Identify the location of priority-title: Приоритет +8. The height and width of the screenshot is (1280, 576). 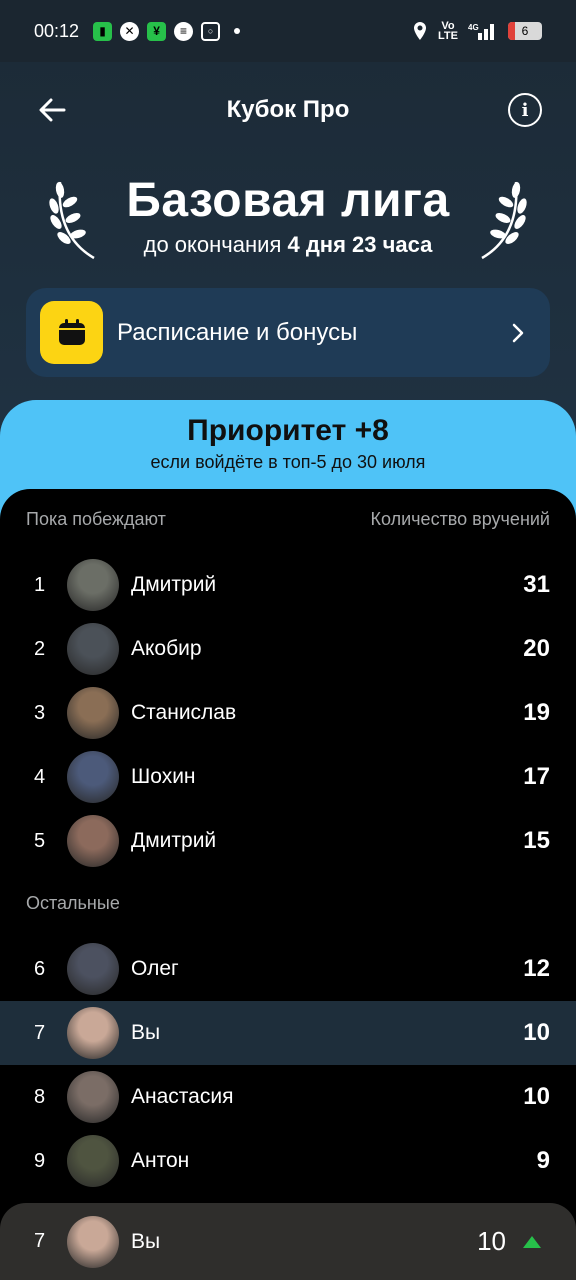
(288, 430).